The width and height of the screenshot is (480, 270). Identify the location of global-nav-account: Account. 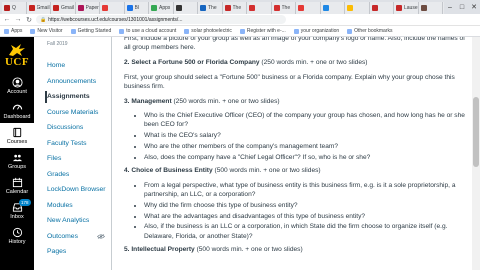
(17, 85).